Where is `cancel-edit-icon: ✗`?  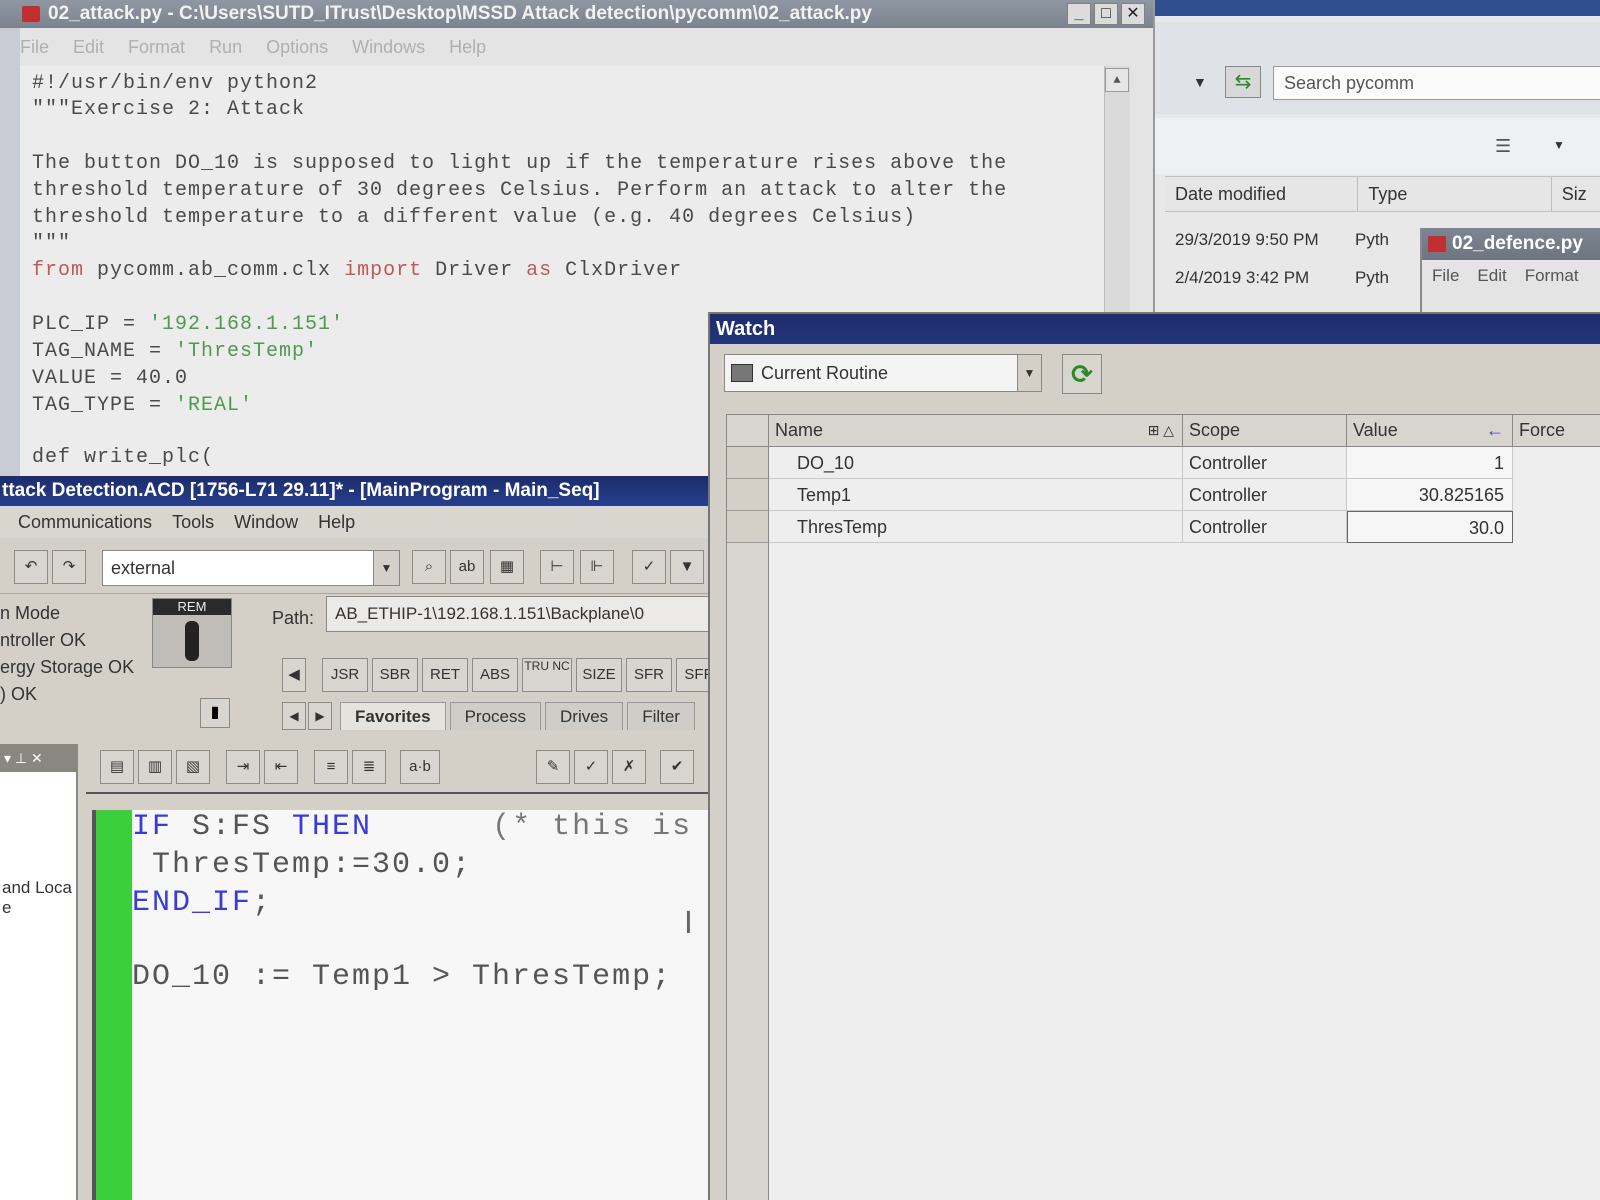 cancel-edit-icon: ✗ is located at coordinates (629, 767).